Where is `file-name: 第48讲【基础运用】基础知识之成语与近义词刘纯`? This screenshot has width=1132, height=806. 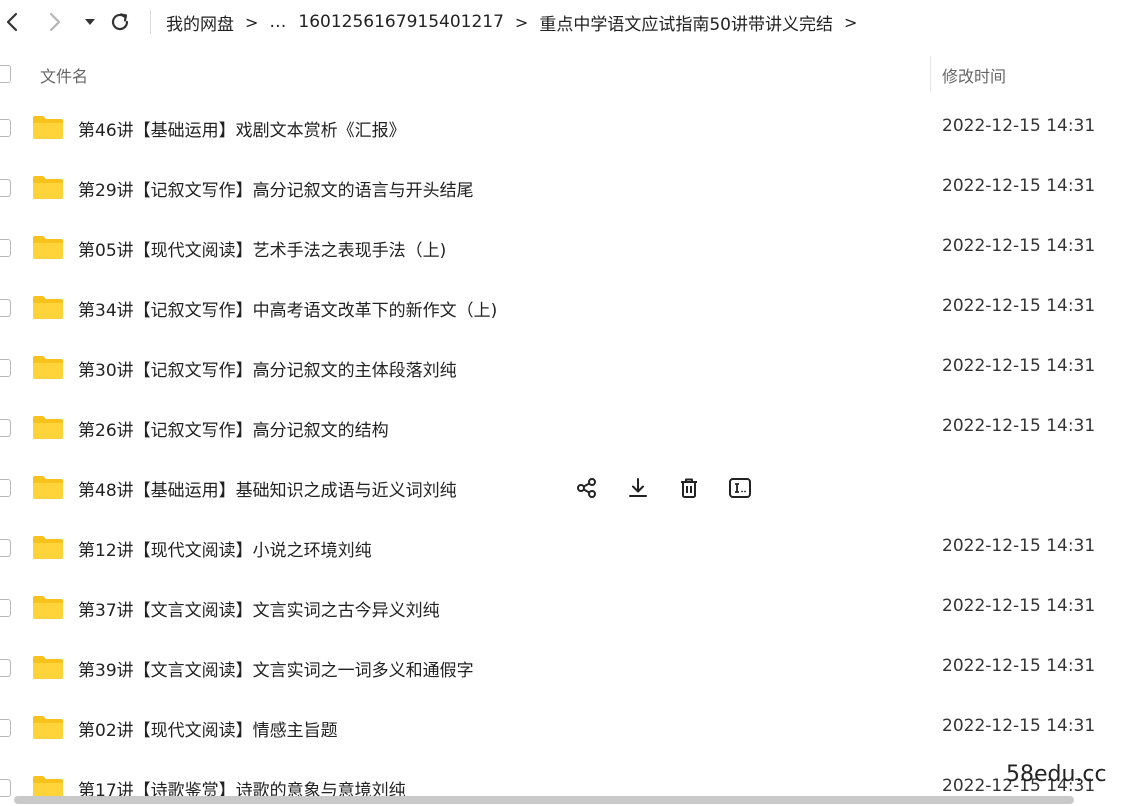 file-name: 第48讲【基础运用】基础知识之成语与近义词刘纯 is located at coordinates (267, 488).